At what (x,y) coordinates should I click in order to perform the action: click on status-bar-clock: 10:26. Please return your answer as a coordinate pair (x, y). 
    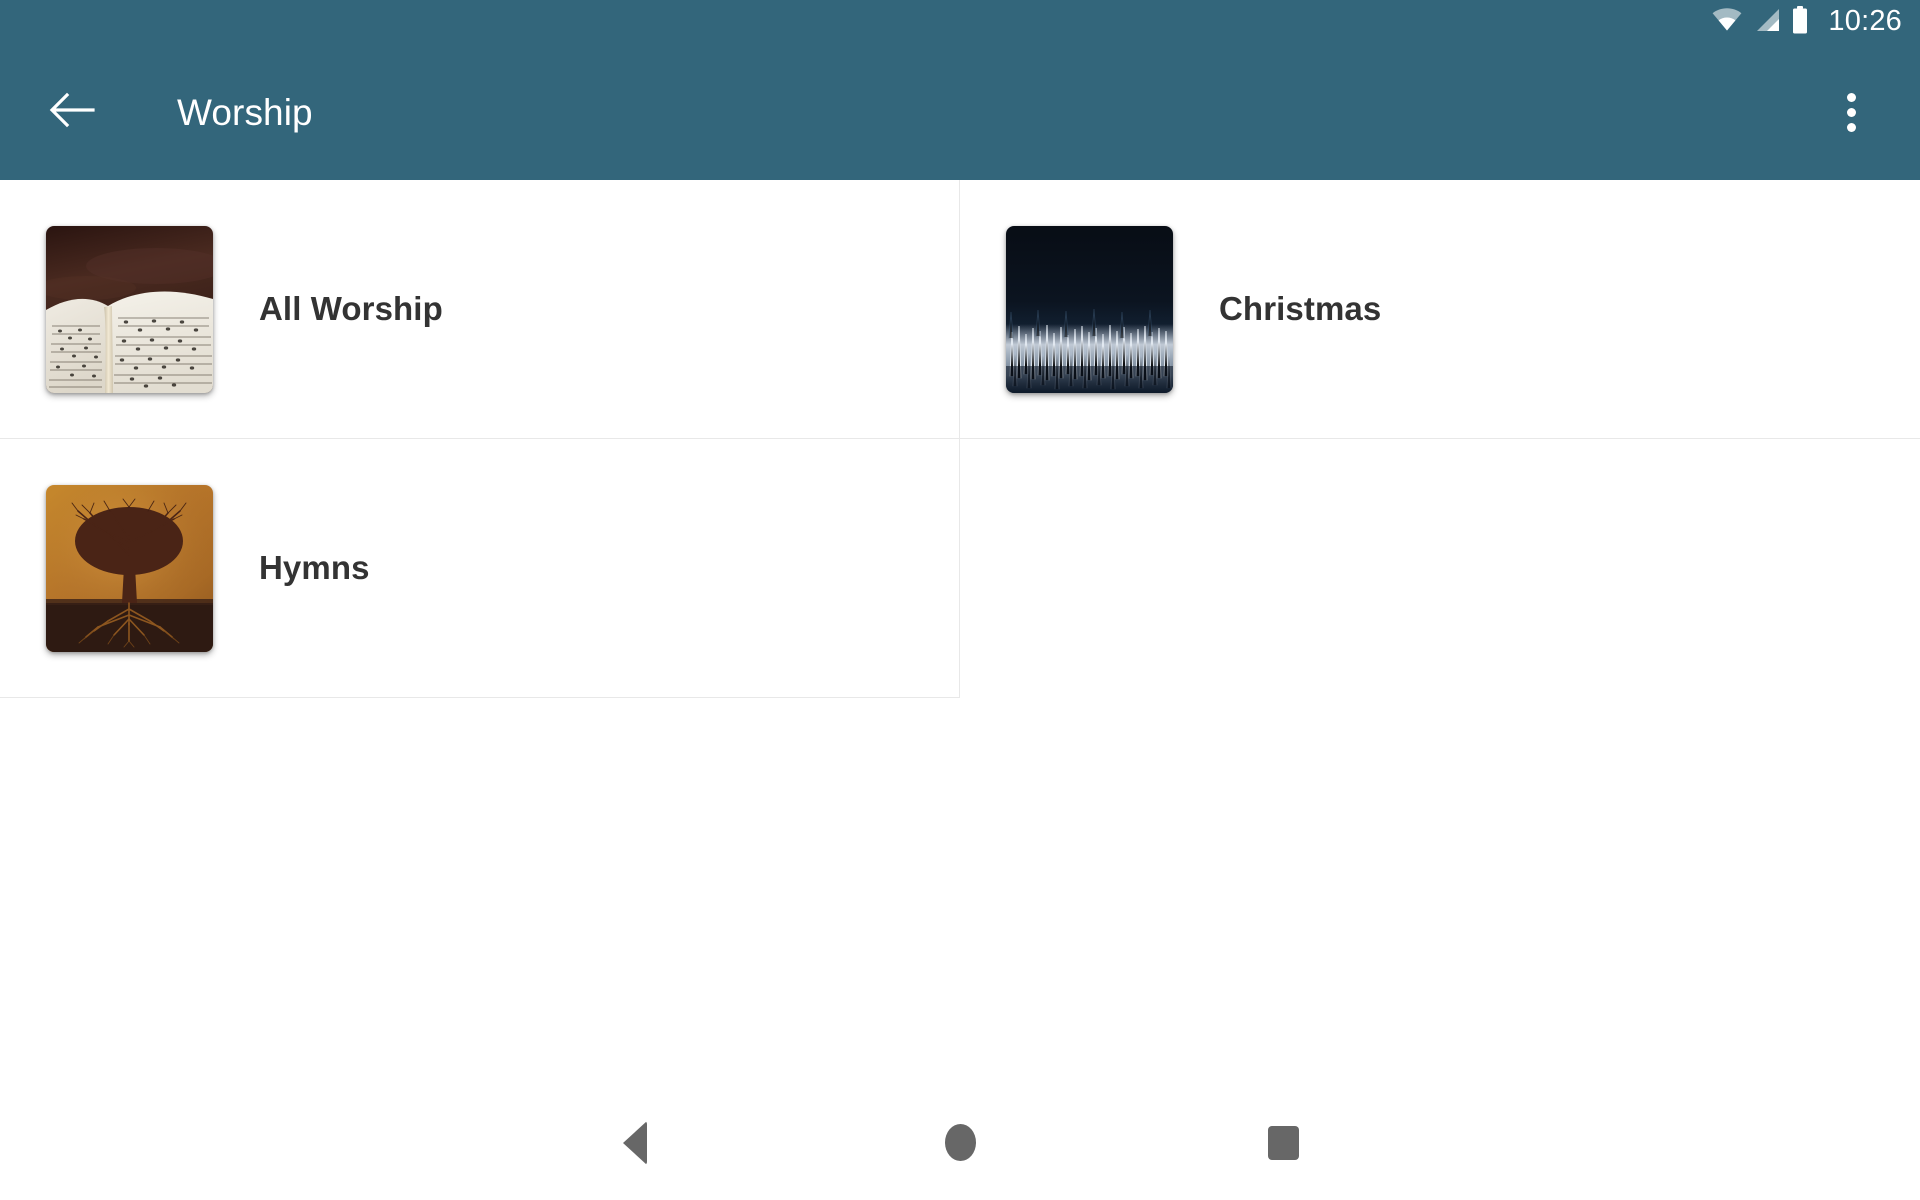
    Looking at the image, I should click on (1865, 21).